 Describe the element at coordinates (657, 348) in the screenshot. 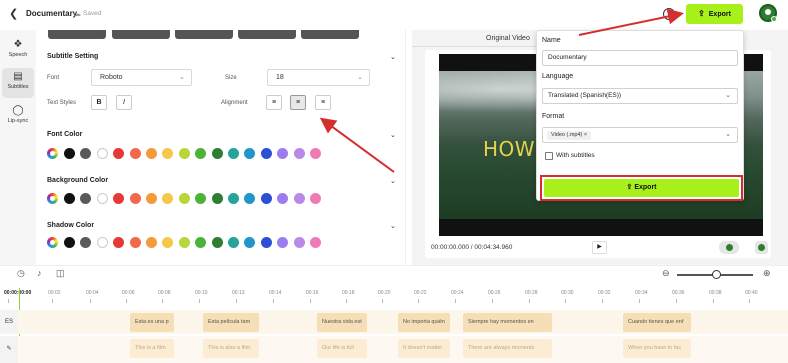

I see `original-clip: When you have to fac` at that location.